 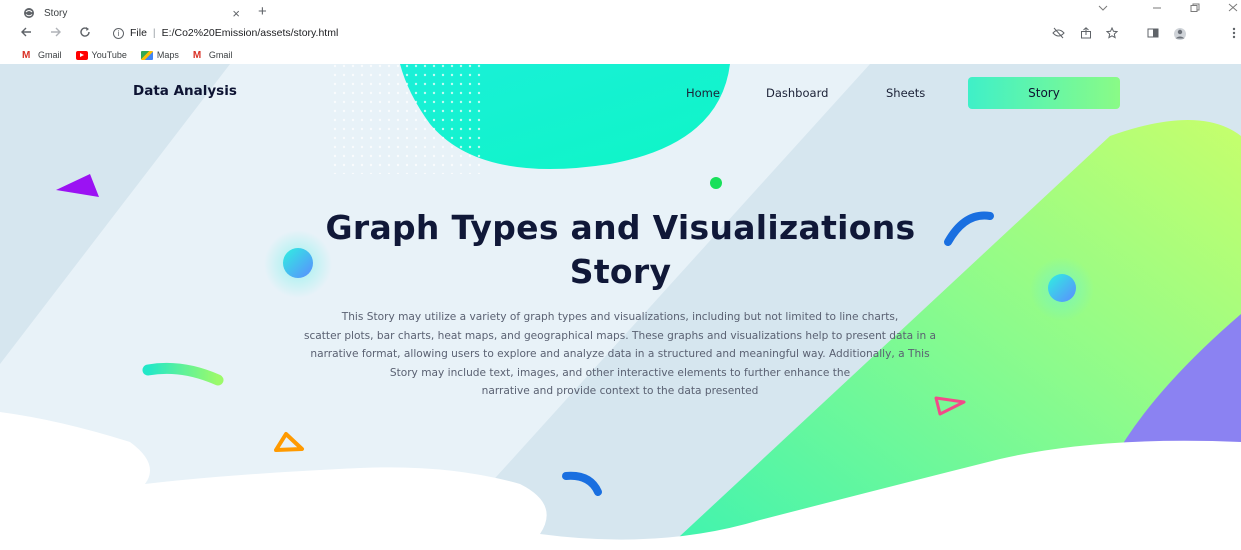 I want to click on minimize-icon, so click(x=1157, y=9).